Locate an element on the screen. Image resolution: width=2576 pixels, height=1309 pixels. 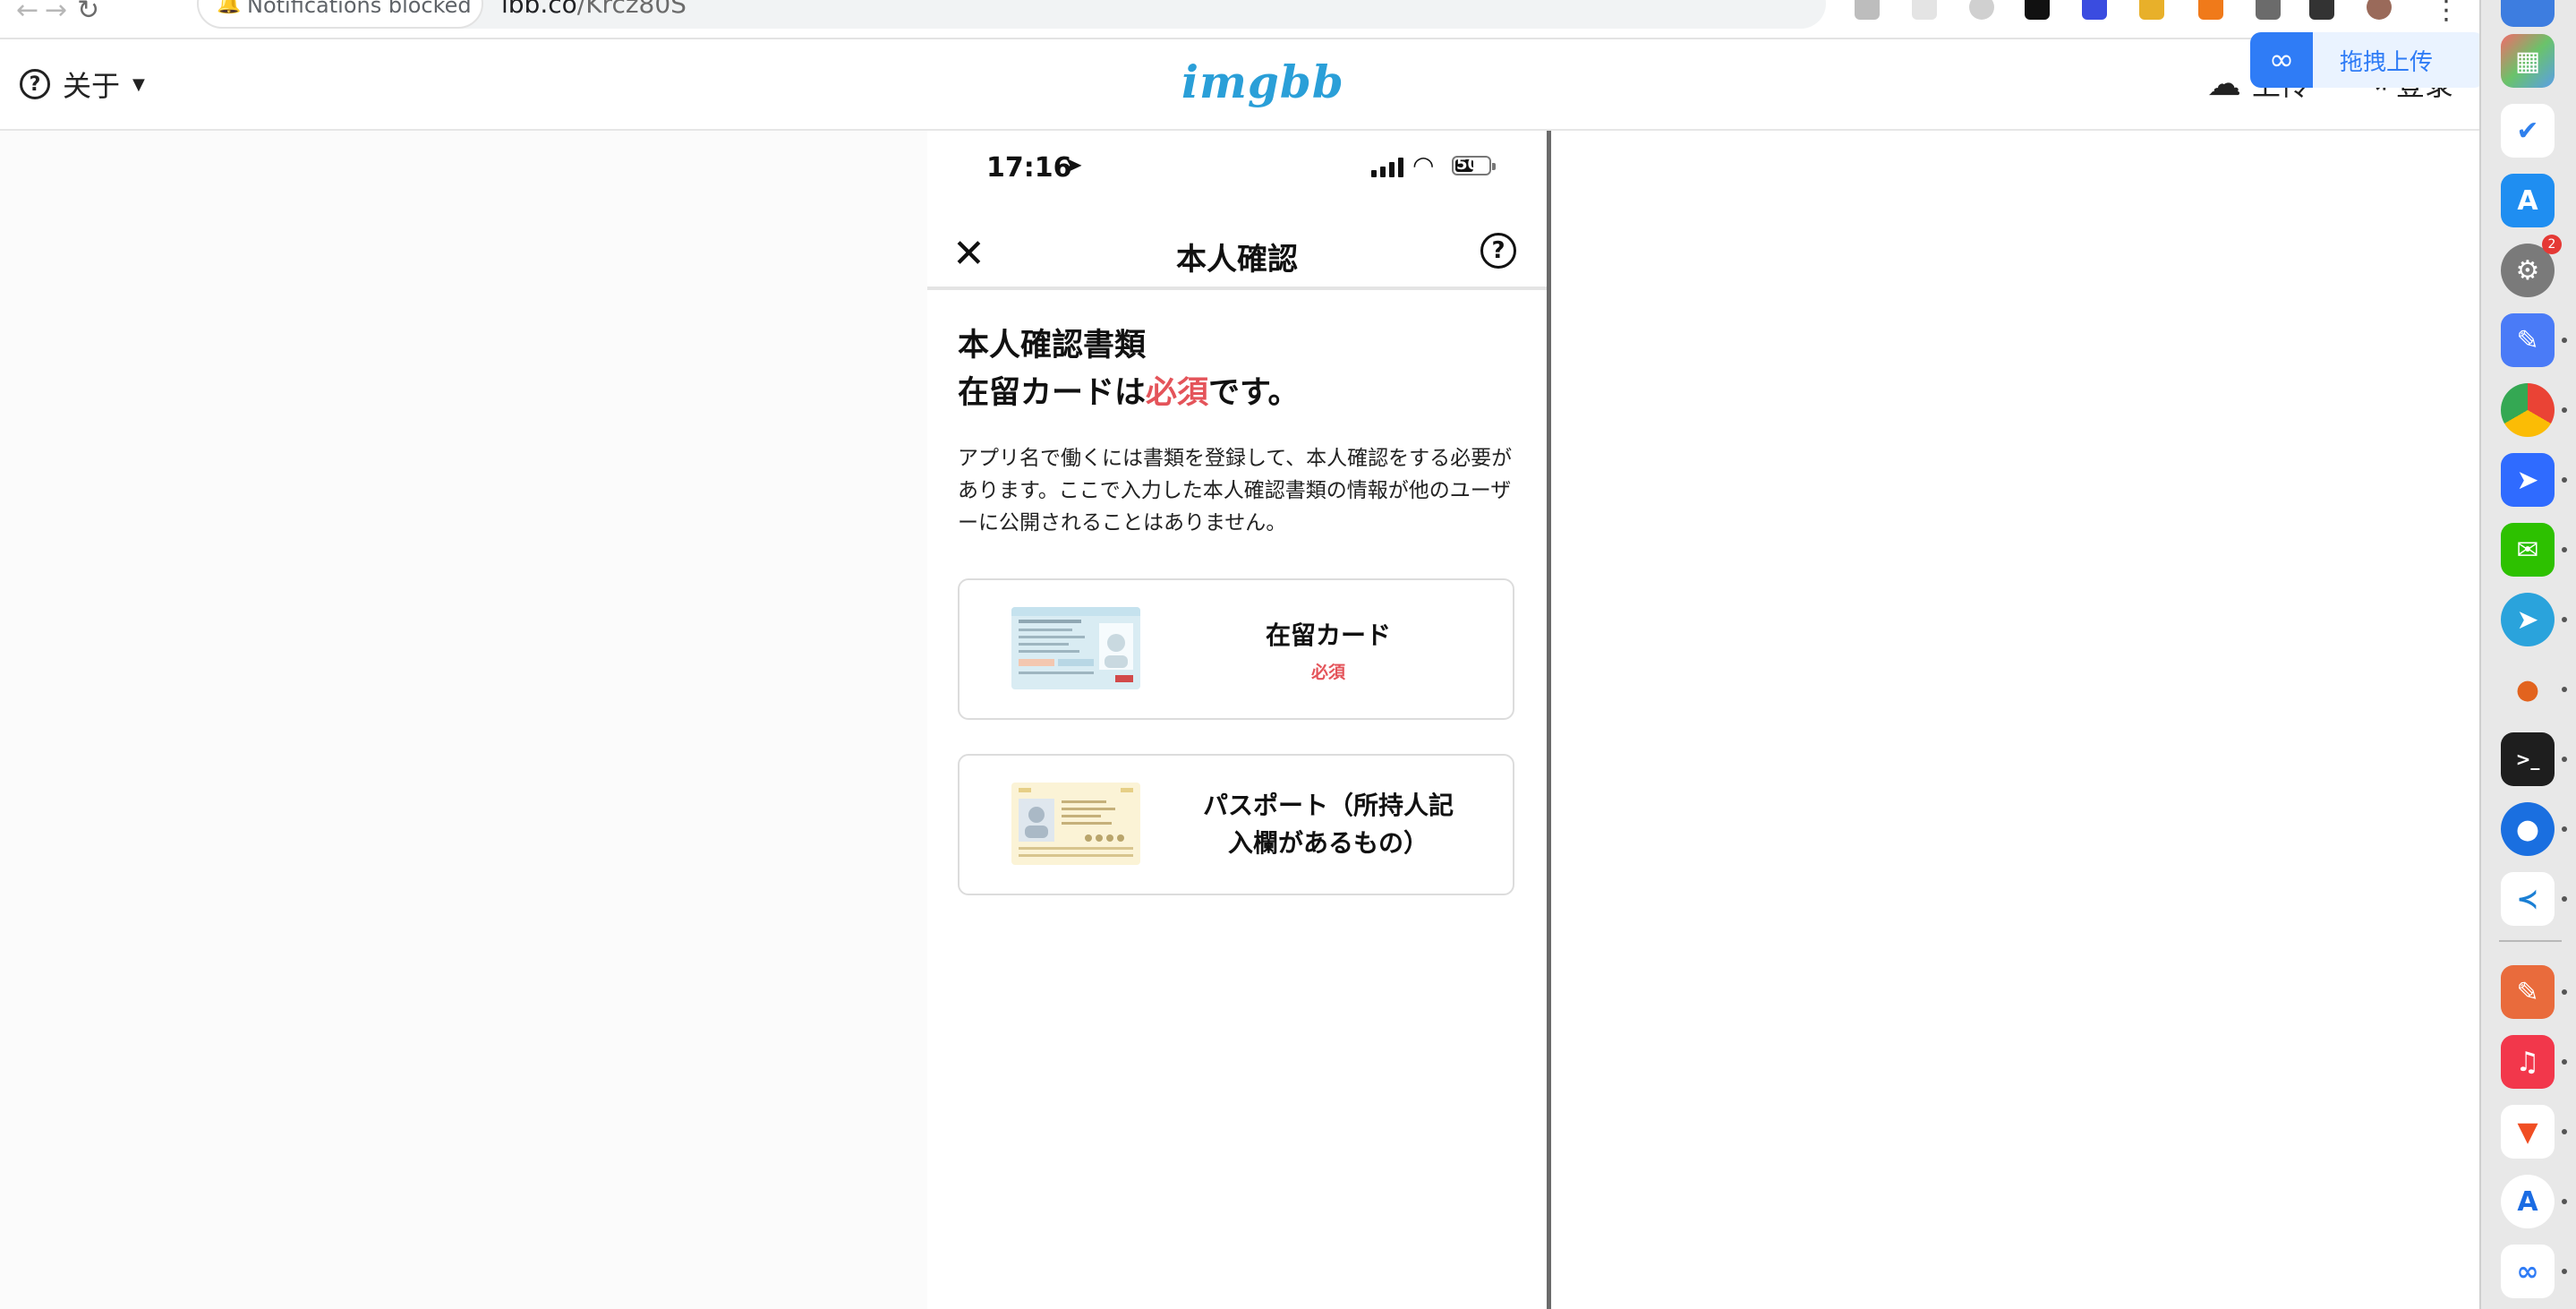
metamask-extension-icon is located at coordinates (2210, 10).